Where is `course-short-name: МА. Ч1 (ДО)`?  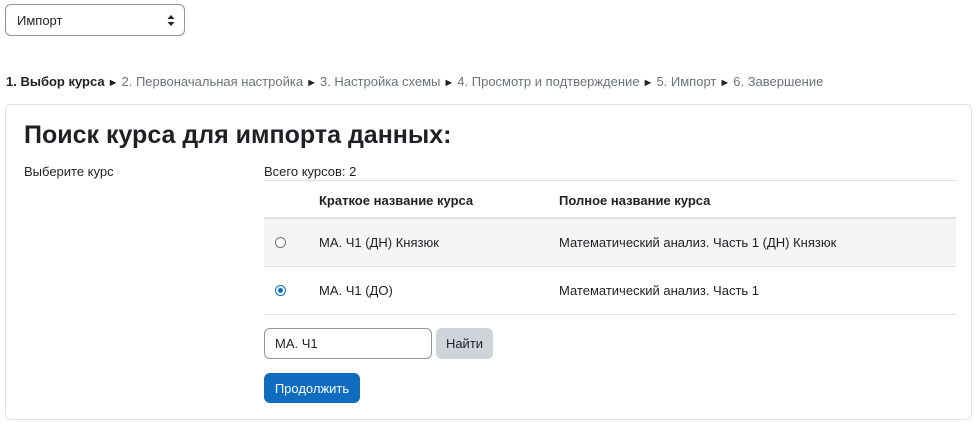 course-short-name: МА. Ч1 (ДО) is located at coordinates (356, 290).